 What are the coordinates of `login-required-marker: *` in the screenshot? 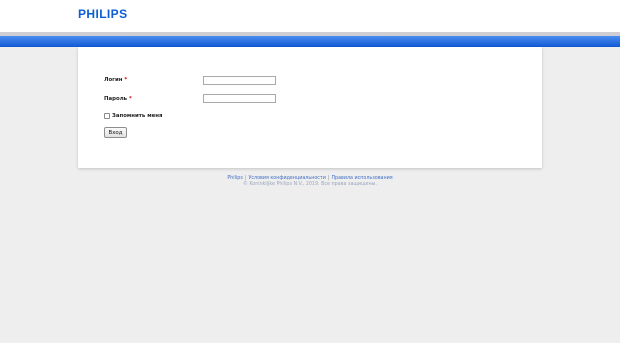 It's located at (126, 80).